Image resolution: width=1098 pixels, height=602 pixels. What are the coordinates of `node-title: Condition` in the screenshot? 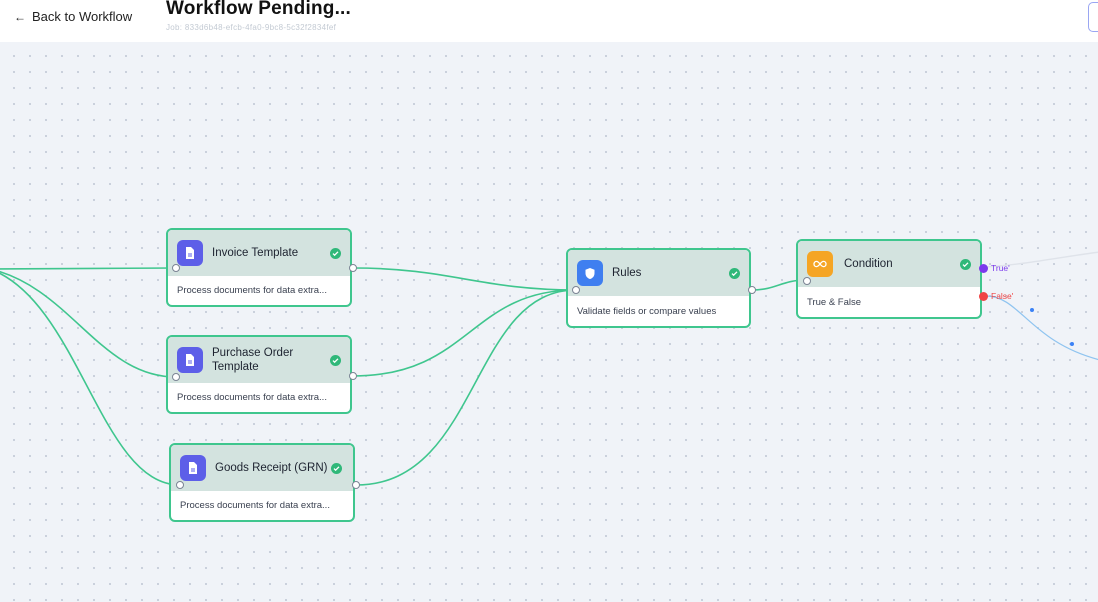 It's located at (868, 264).